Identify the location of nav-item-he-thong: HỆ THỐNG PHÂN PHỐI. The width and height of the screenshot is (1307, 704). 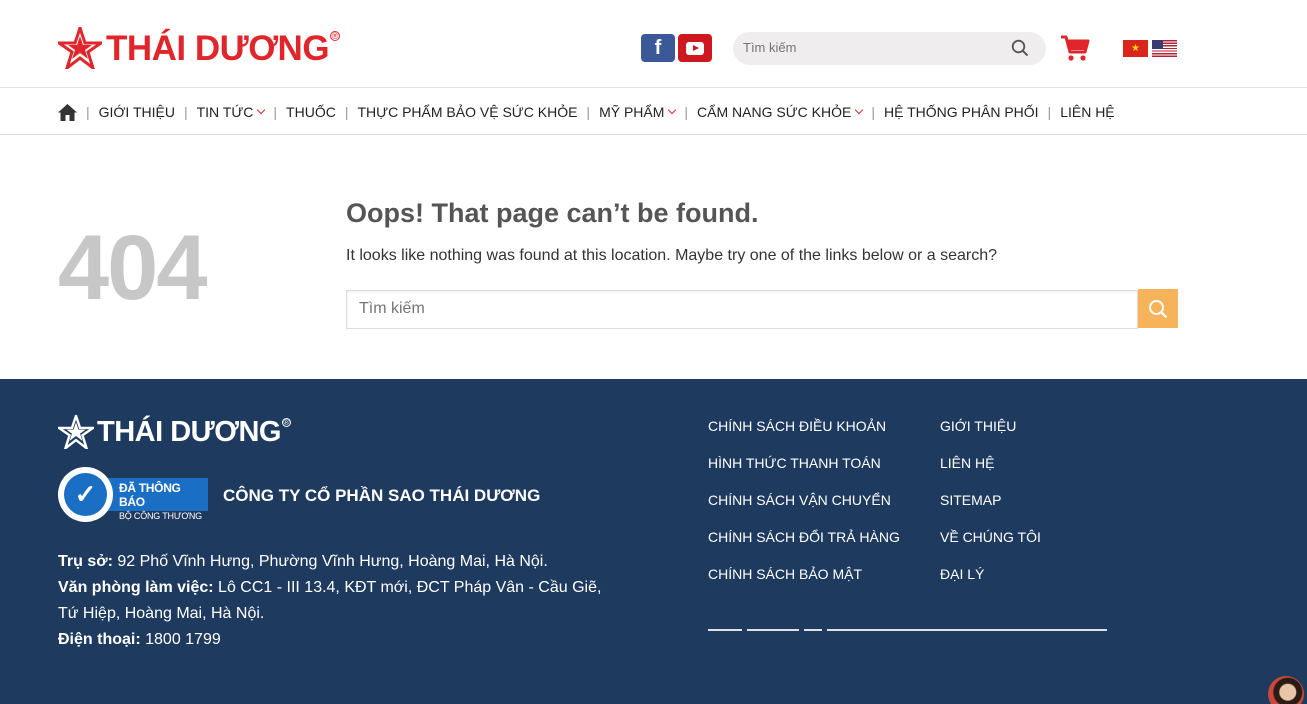
(961, 112).